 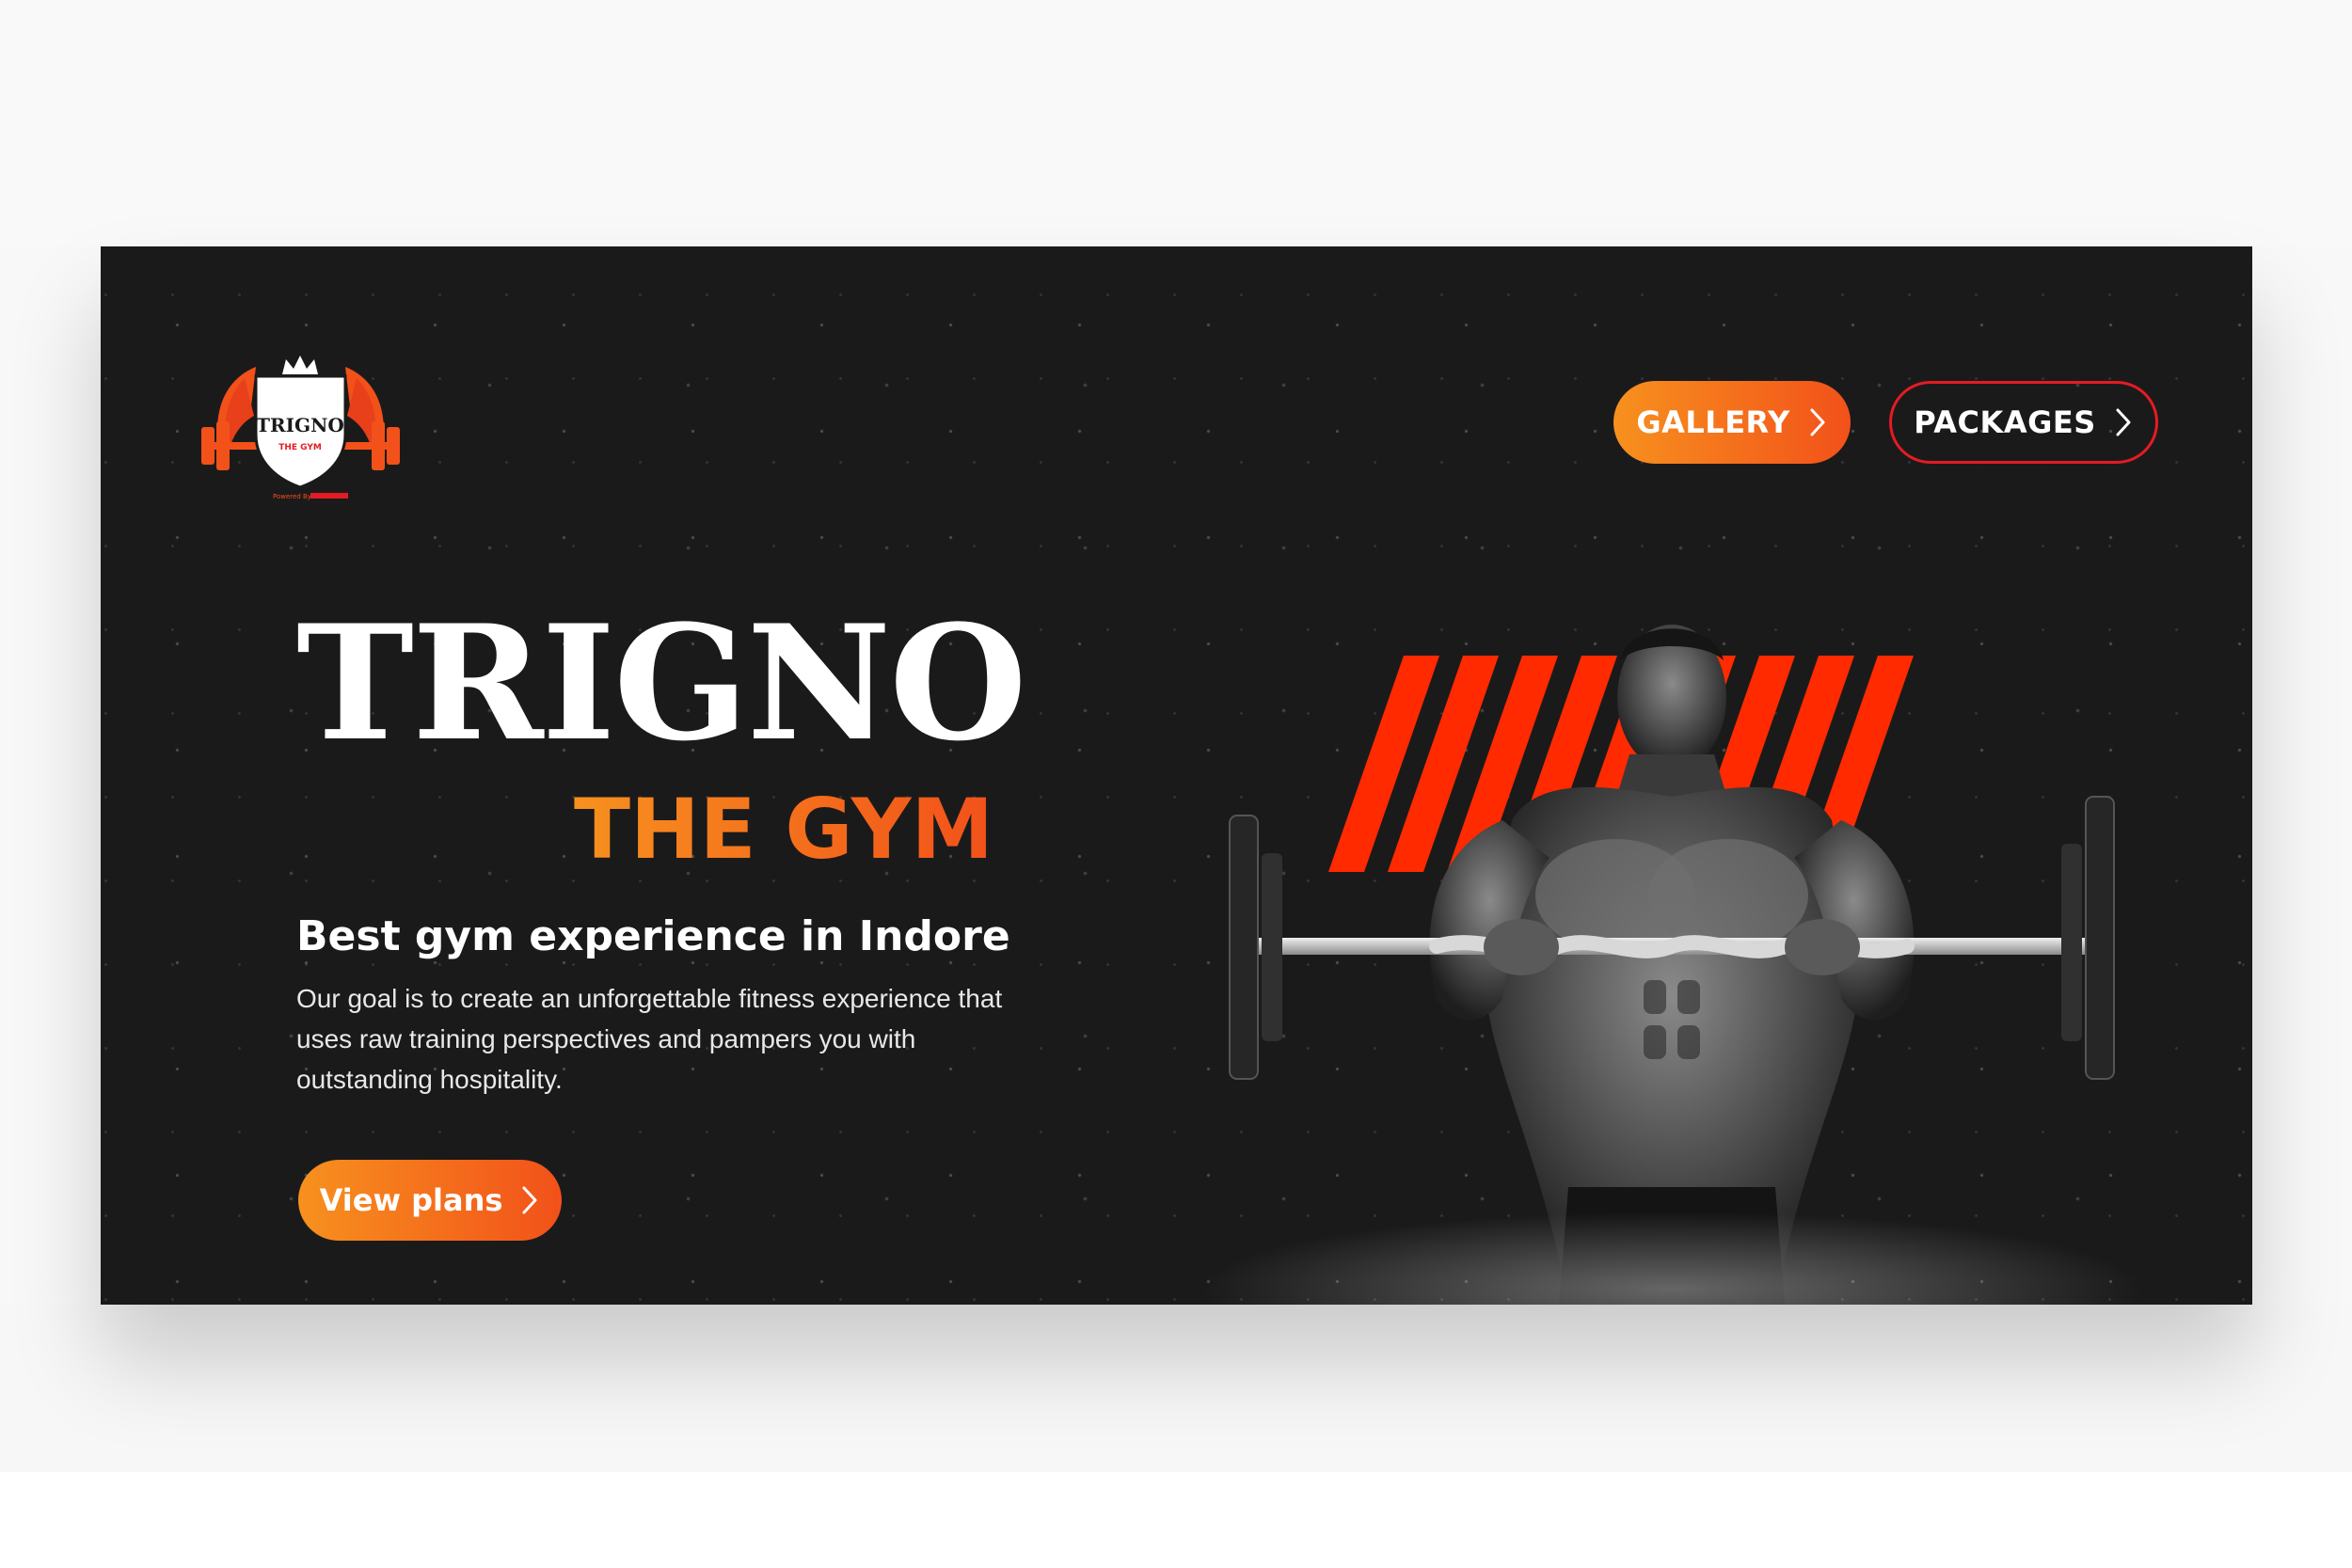 I want to click on gym-crest-logo-icon: TRIGNO THE GYM Powered By, so click(x=300, y=428).